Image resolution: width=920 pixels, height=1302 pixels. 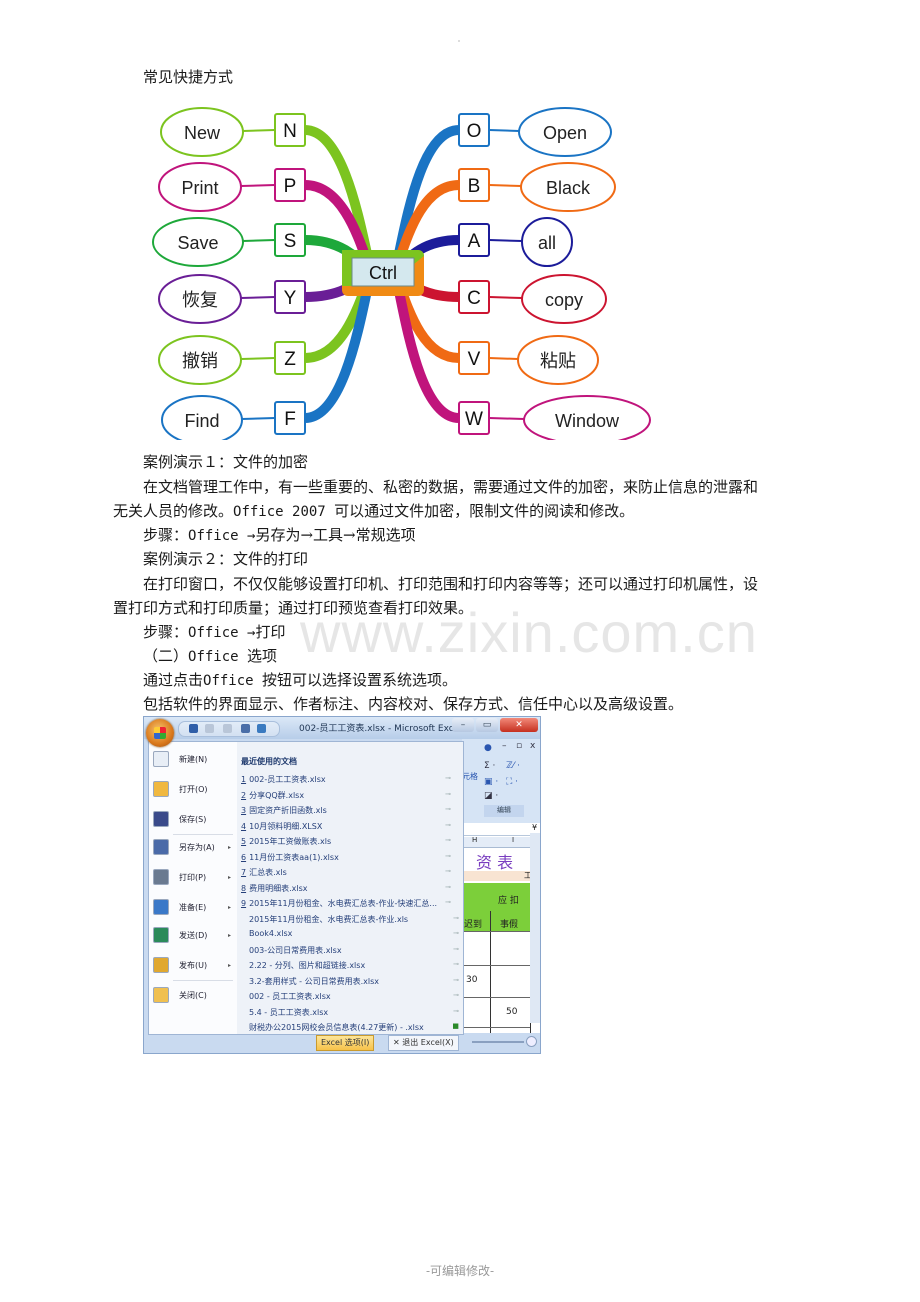 What do you see at coordinates (227, 728) in the screenshot?
I see `redo-icon` at bounding box center [227, 728].